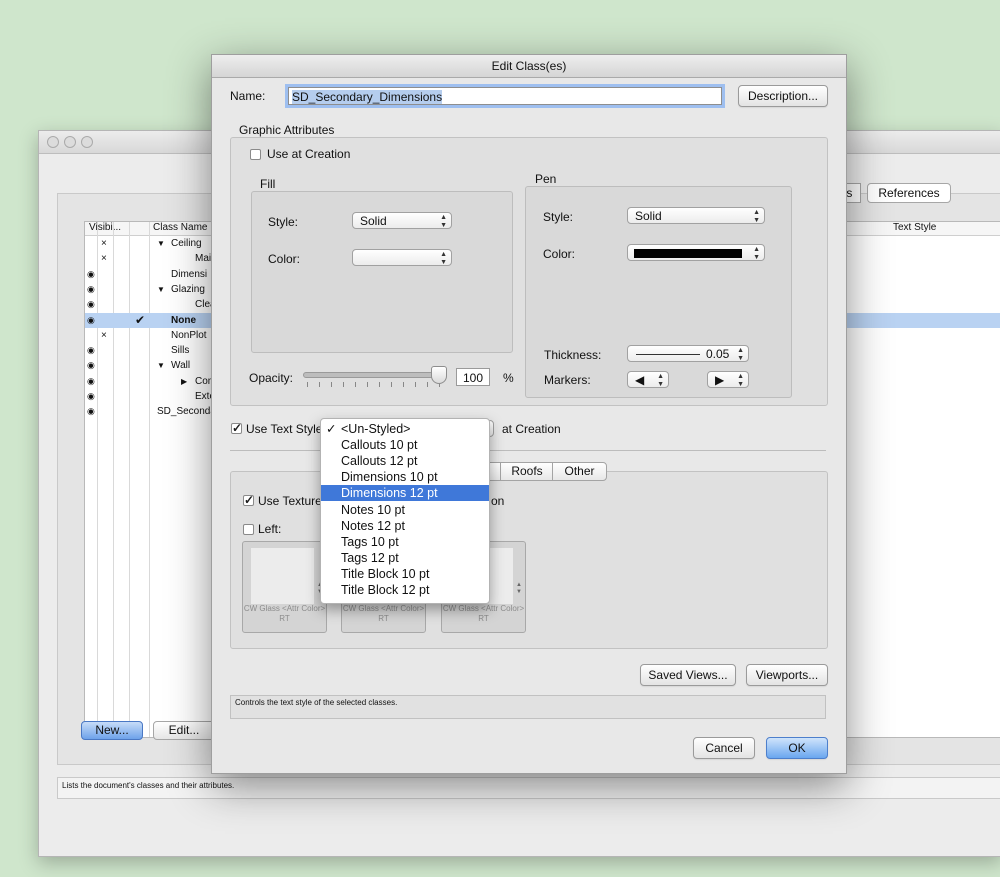 This screenshot has height=877, width=1000. I want to click on pen-color-swatch, so click(688, 253).